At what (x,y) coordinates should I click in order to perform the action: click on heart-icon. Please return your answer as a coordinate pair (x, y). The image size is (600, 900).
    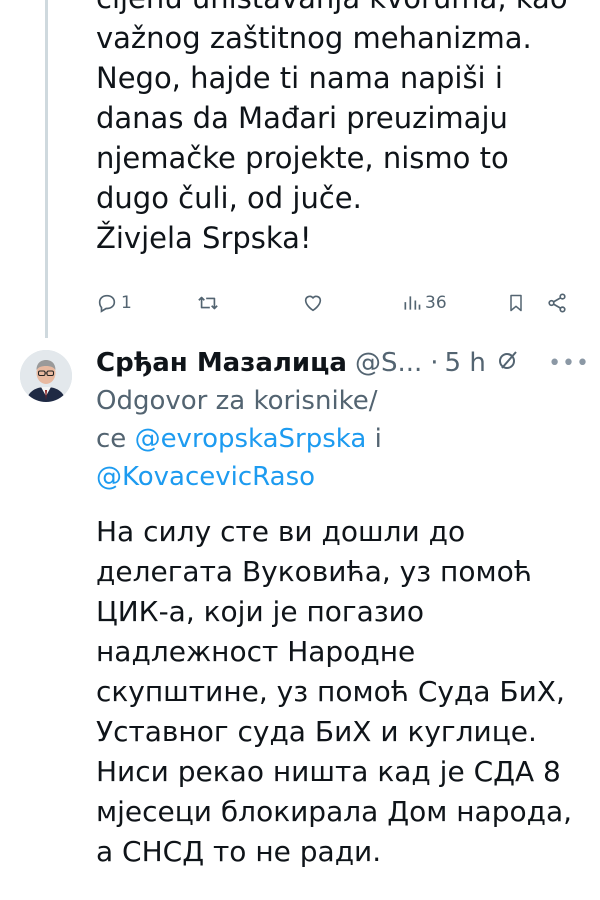
    Looking at the image, I should click on (313, 303).